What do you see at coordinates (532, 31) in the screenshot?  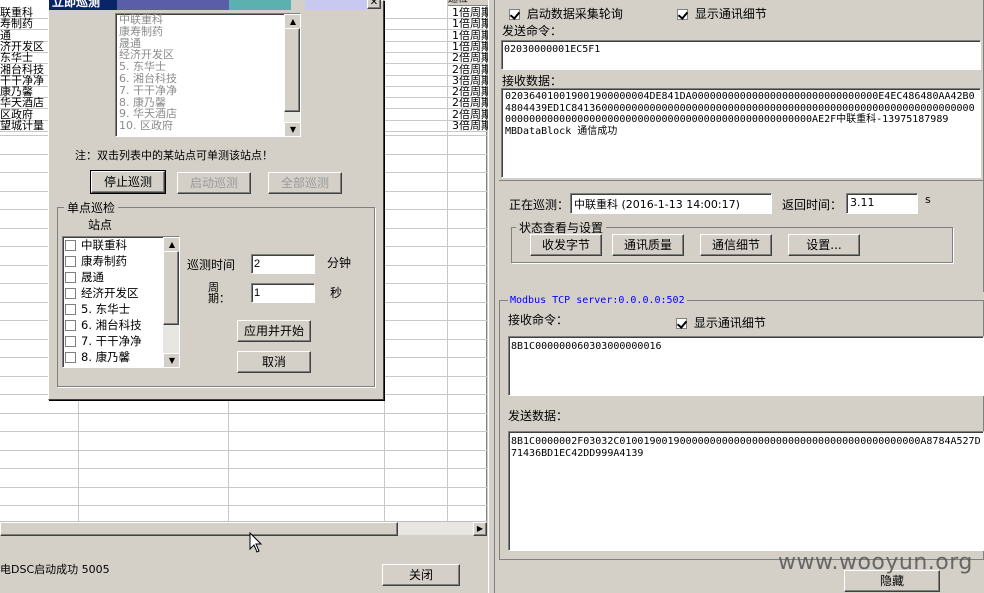 I see `send-label: 发送命令：` at bounding box center [532, 31].